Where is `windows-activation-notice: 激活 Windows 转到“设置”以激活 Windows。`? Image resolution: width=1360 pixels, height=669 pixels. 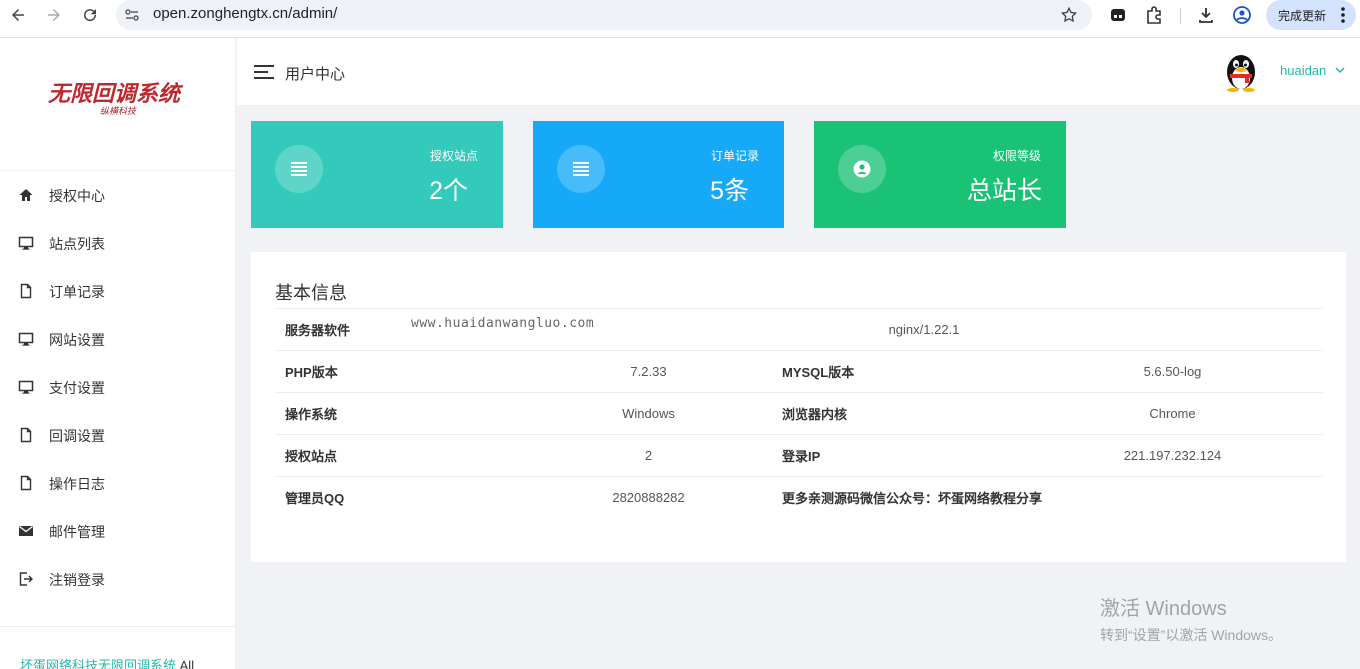 windows-activation-notice: 激活 Windows 转到“设置”以激活 Windows。 is located at coordinates (1191, 618).